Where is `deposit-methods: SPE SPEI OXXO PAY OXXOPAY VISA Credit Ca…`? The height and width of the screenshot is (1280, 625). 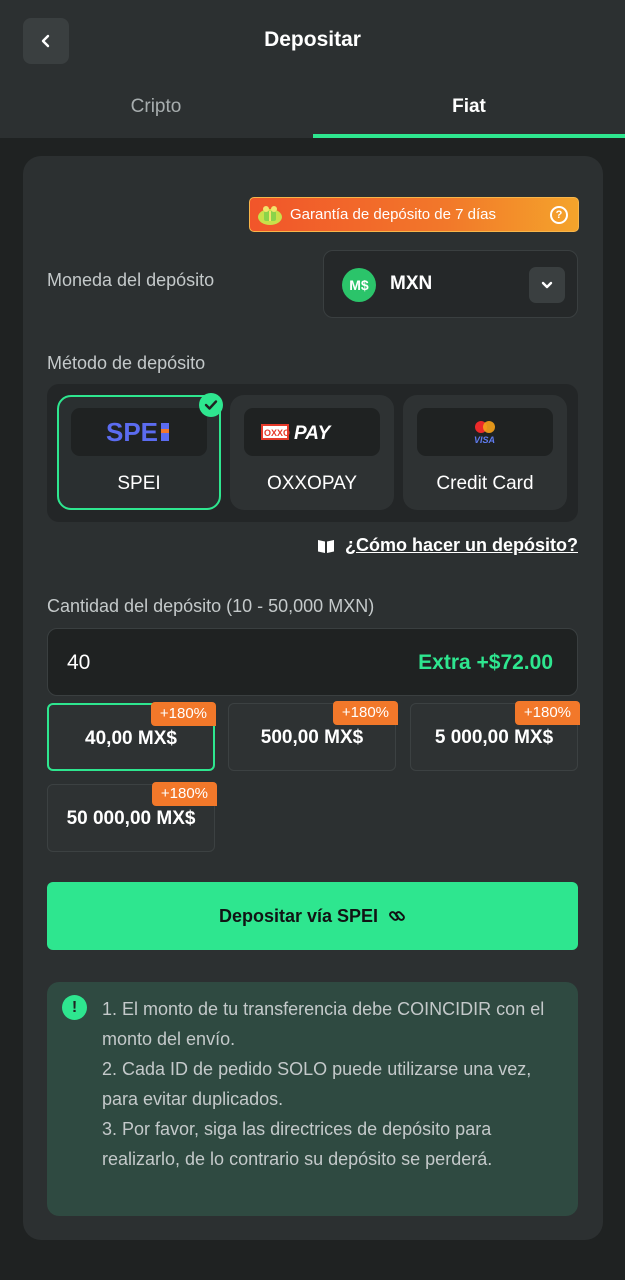
deposit-methods: SPE SPEI OXXO PAY OXXOPAY VISA Credit Ca… is located at coordinates (312, 453).